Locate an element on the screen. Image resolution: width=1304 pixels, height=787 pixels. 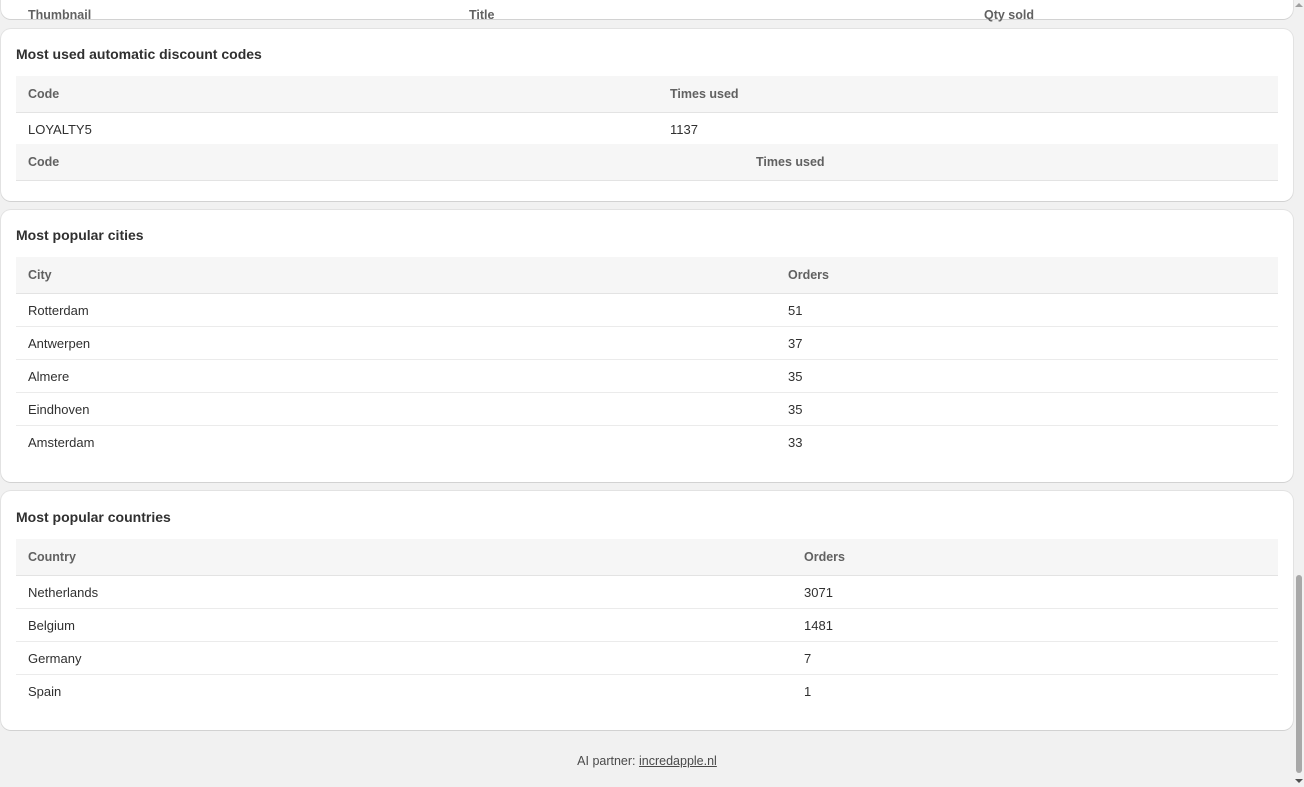
table-header-row: Country Orders is located at coordinates (647, 557).